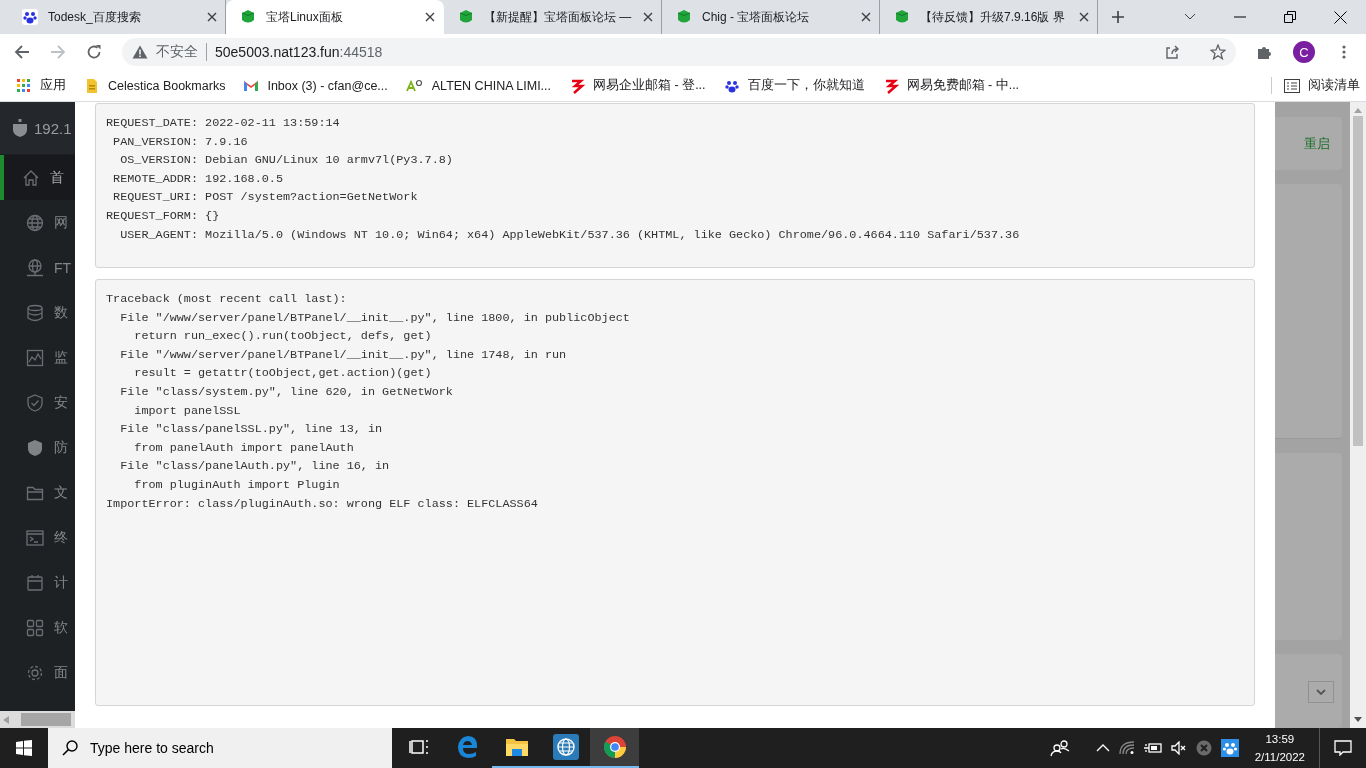 This screenshot has width=1366, height=768. What do you see at coordinates (343, 354) in the screenshot?
I see `code-line: File "/www/server/panel/BTPanel/__init__.py", line 1748, in run` at bounding box center [343, 354].